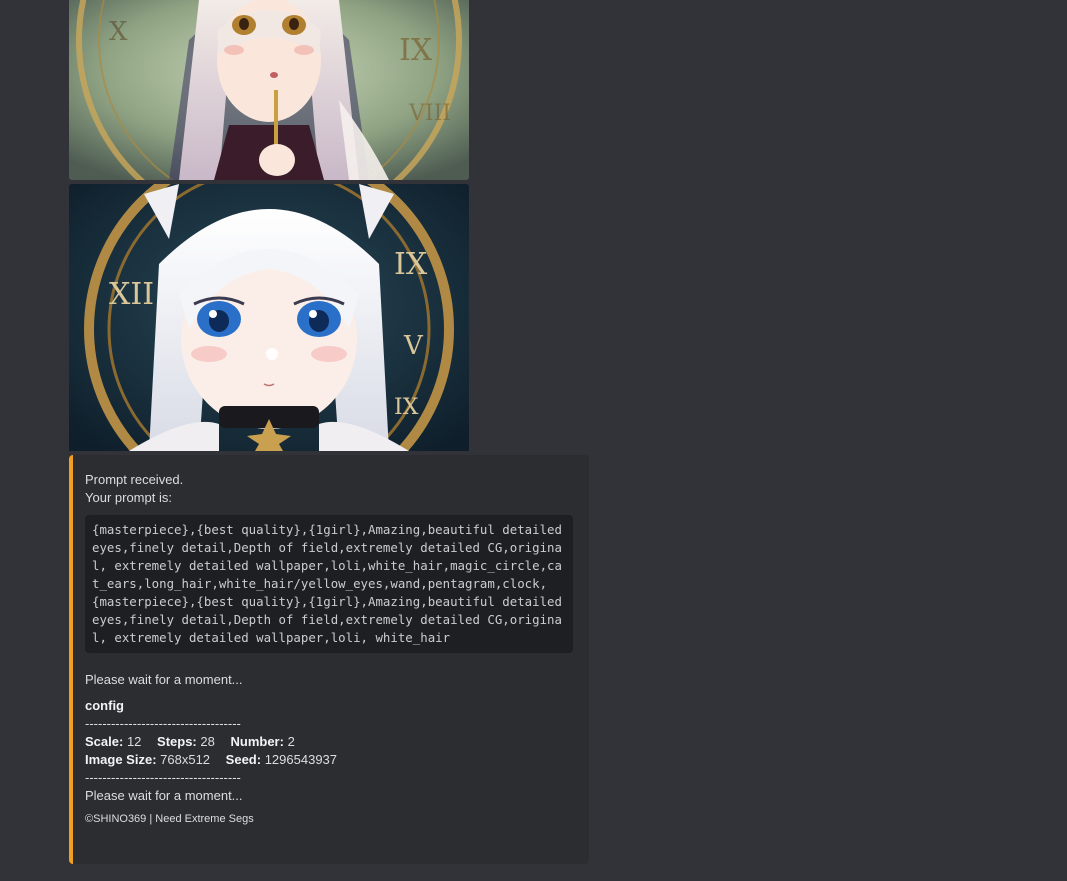 The height and width of the screenshot is (881, 1067). Describe the element at coordinates (169, 819) in the screenshot. I see `embed-footer: ©SHINO369 | Need Extreme Segs` at that location.